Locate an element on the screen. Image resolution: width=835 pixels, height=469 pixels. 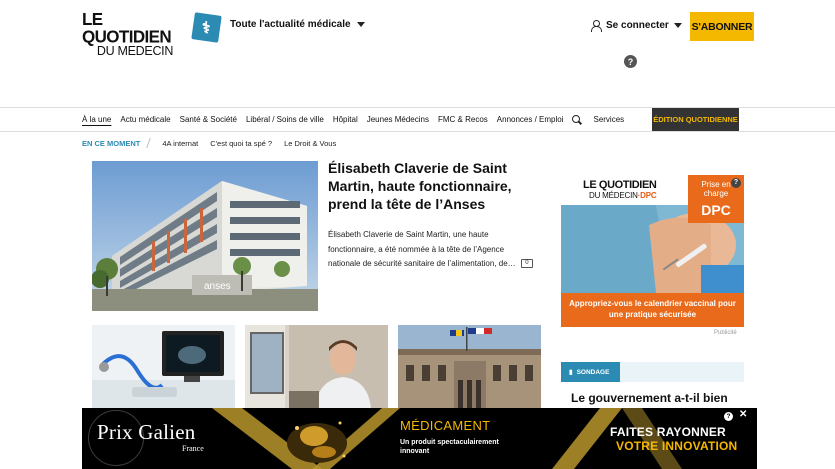
edition-quotidienne-button: ÉDITION QUOTIDIENNE is located at coordinates (695, 119).